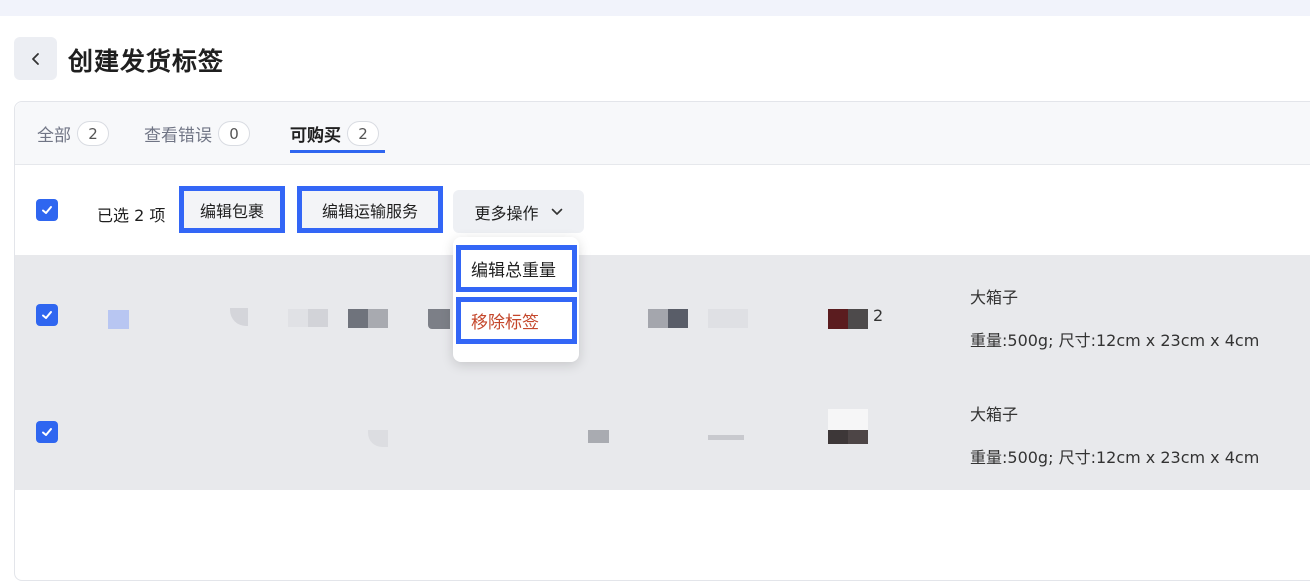  I want to click on selected-count-text: 已选 2 项, so click(131, 215).